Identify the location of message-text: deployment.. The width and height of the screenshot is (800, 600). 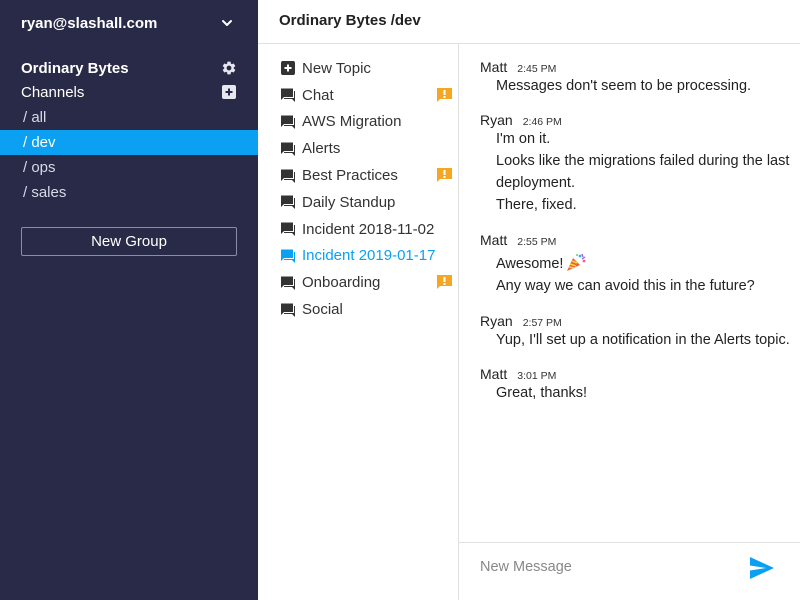
(535, 183).